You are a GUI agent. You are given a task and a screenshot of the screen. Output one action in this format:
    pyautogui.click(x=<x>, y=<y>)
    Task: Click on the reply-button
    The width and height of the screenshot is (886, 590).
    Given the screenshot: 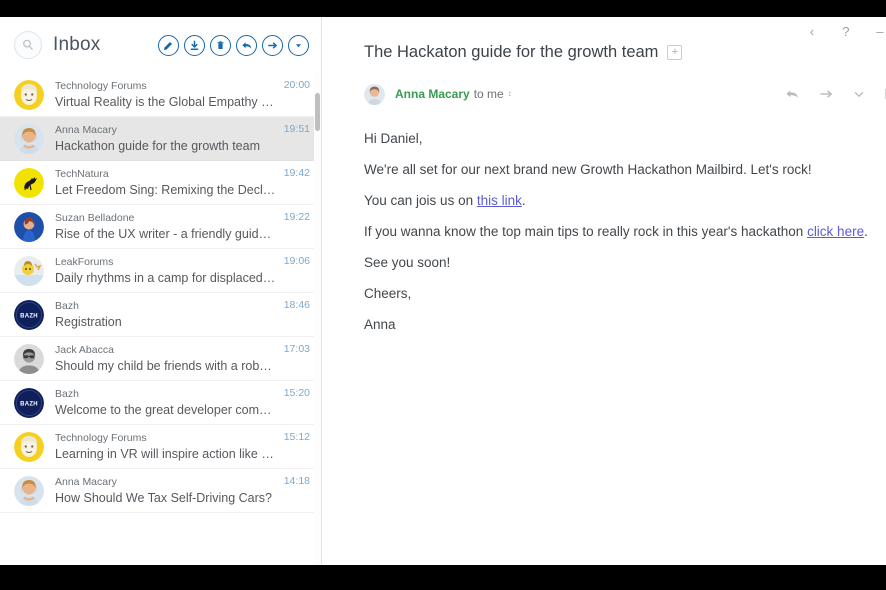 What is the action you would take?
    pyautogui.click(x=246, y=45)
    